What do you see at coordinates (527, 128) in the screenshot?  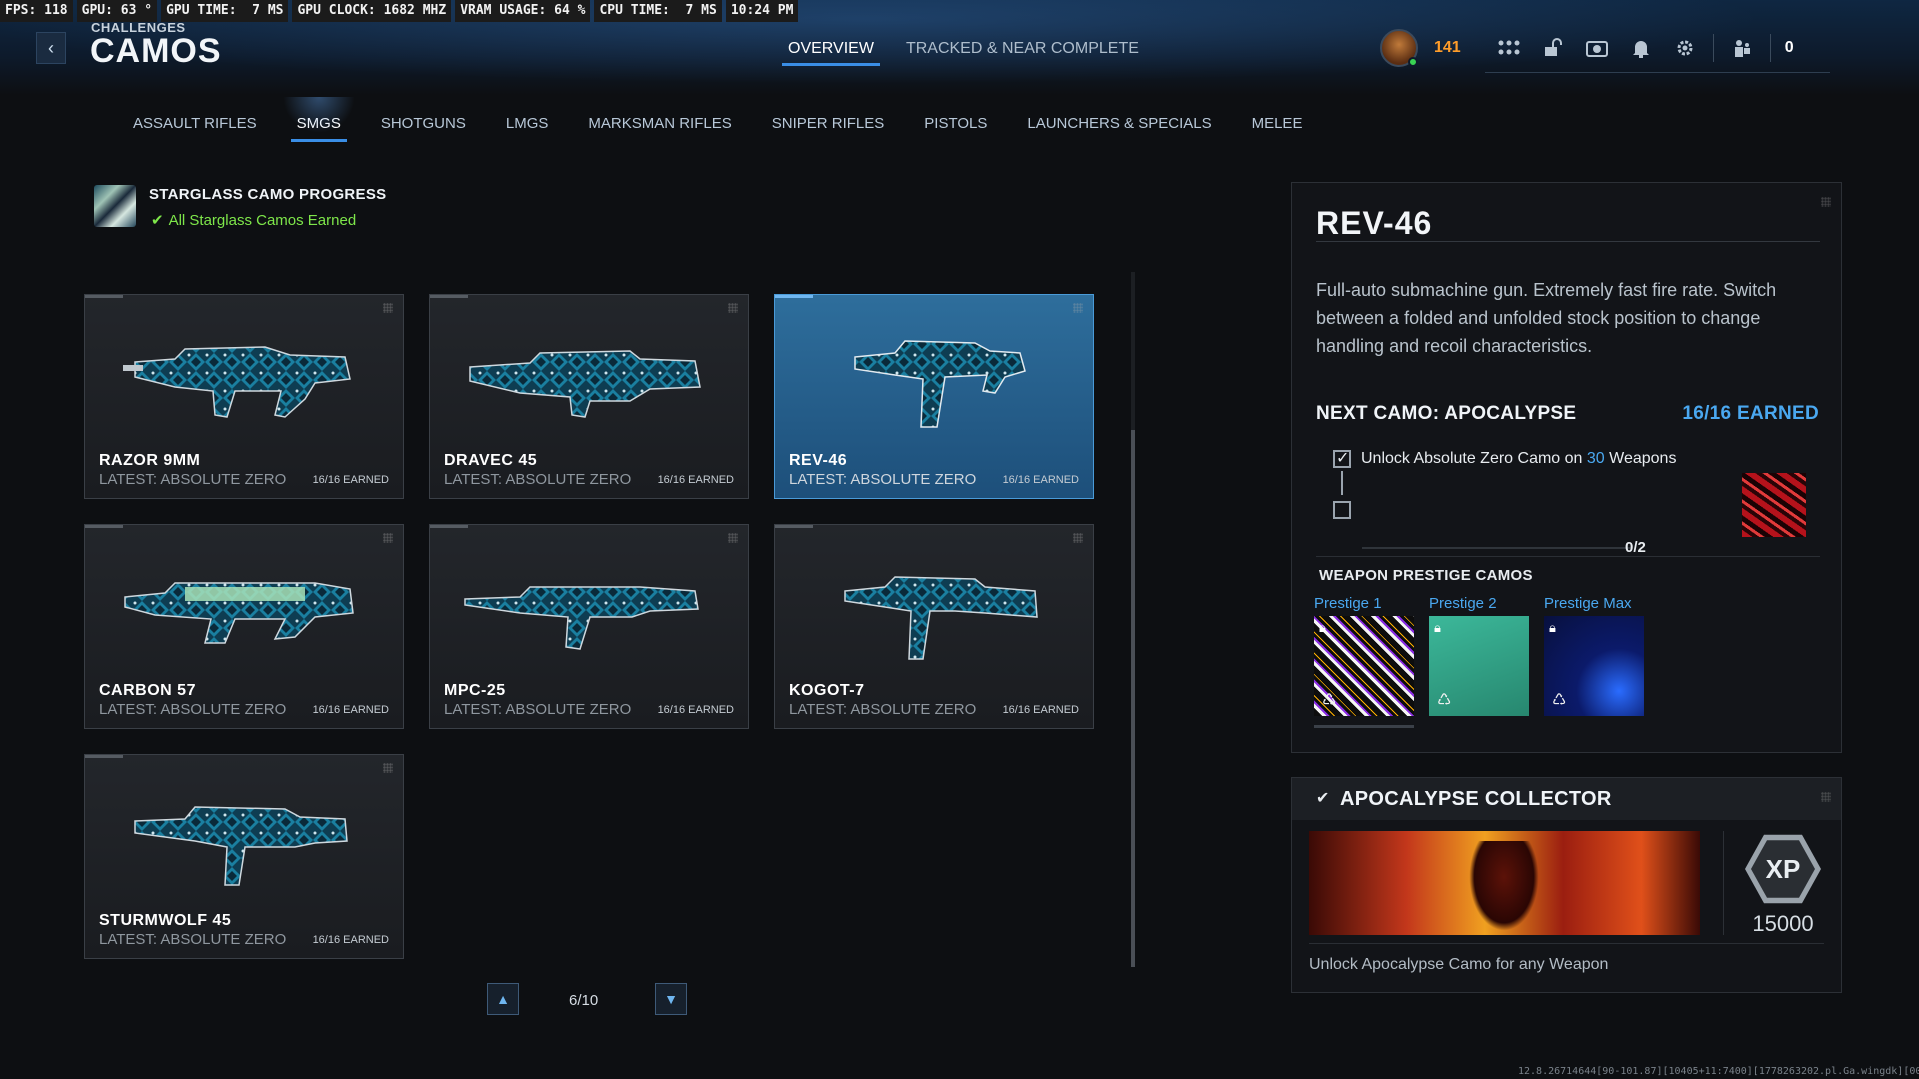 I see `tab-lmgs: LMGS` at bounding box center [527, 128].